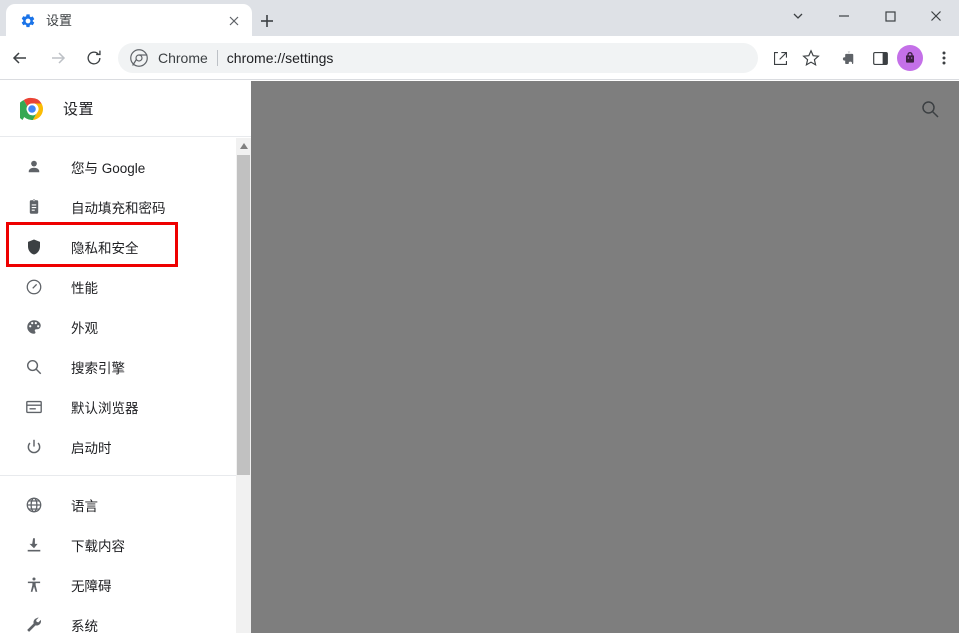 This screenshot has height=633, width=959. I want to click on extensions-puzzle-icon, so click(848, 58).